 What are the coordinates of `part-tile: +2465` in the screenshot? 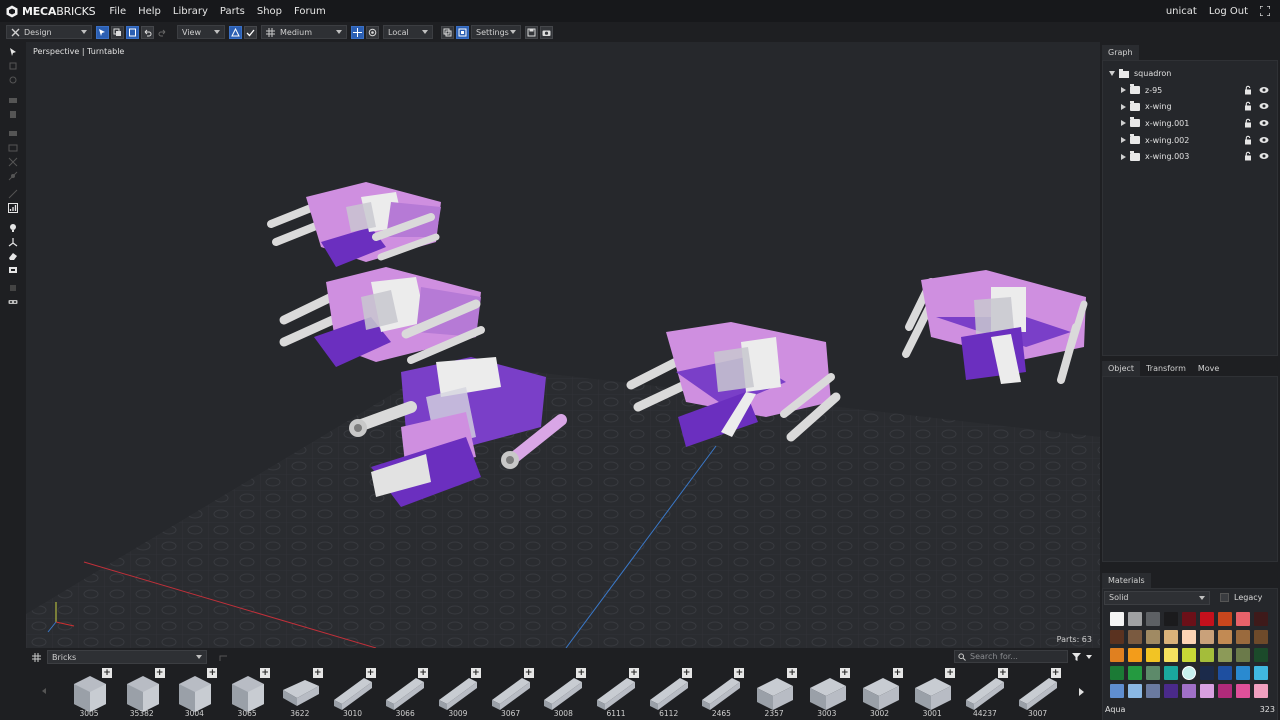 It's located at (721, 693).